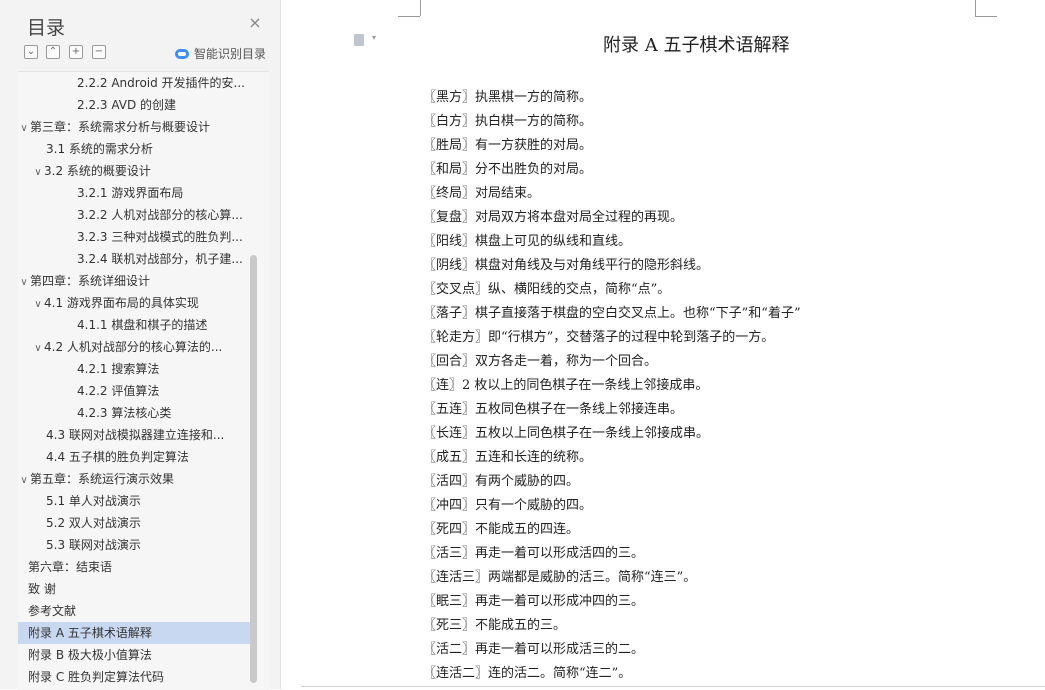 The image size is (1045, 690). What do you see at coordinates (118, 369) in the screenshot?
I see `toc-item-label: 4.2.1 搜索算法` at bounding box center [118, 369].